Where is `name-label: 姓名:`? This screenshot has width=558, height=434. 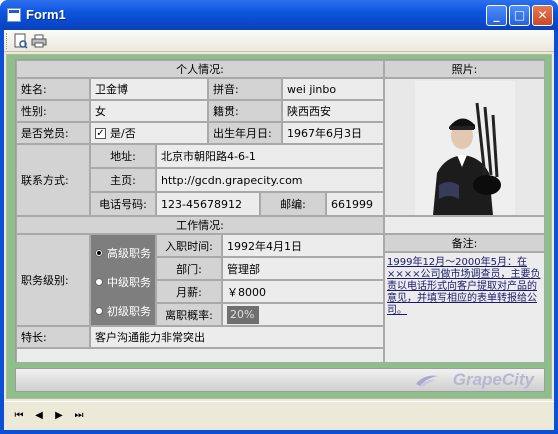
name-label: 姓名: is located at coordinates (53, 89).